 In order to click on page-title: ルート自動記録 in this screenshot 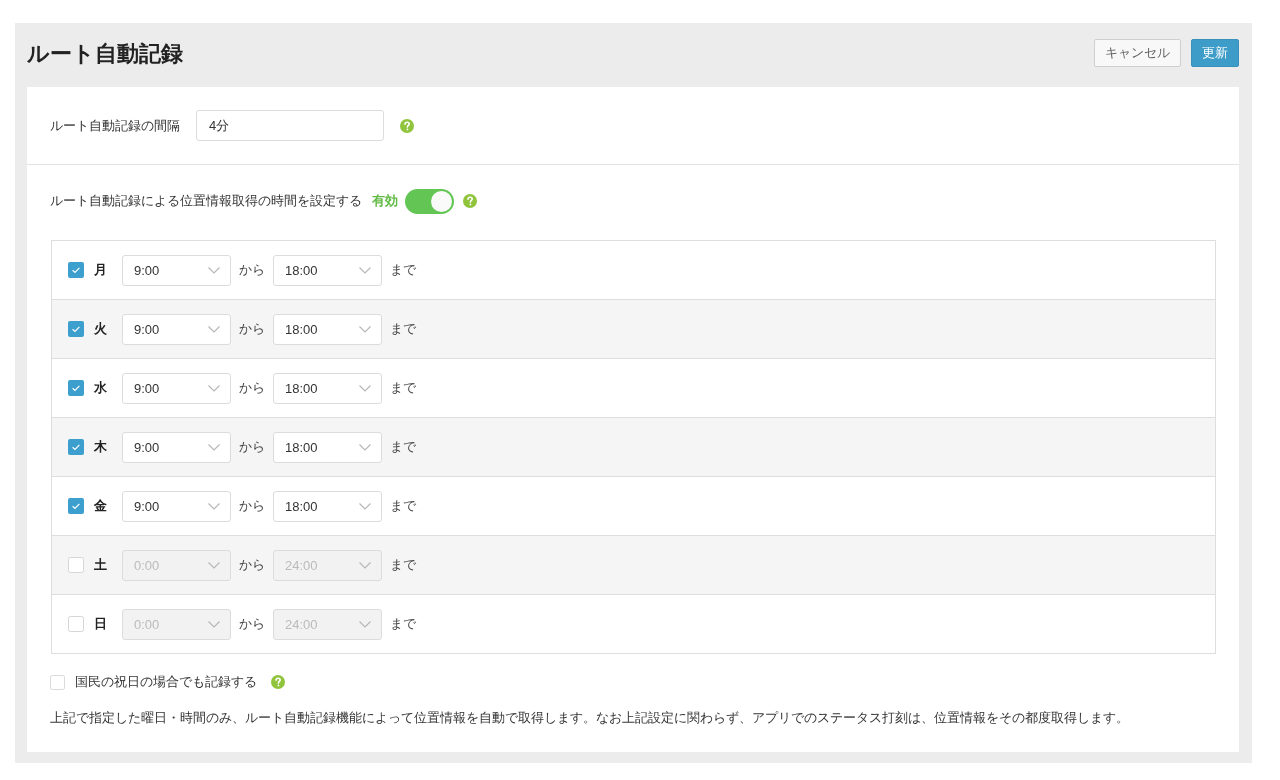, I will do `click(105, 53)`.